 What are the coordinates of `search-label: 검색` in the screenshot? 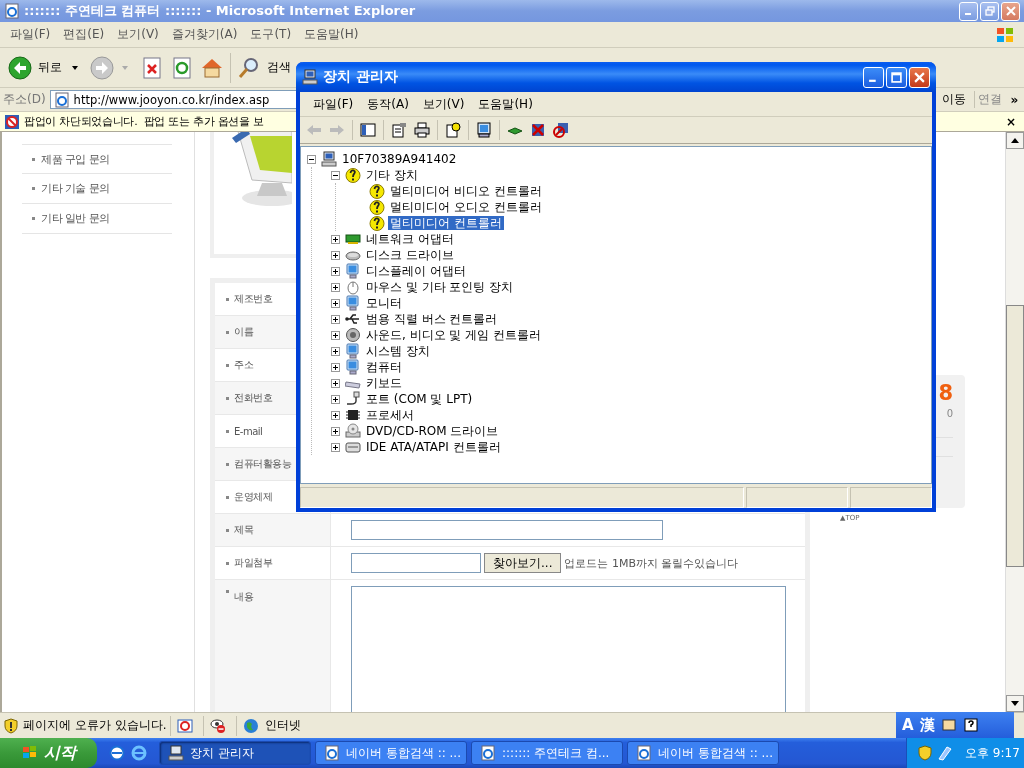 It's located at (279, 67).